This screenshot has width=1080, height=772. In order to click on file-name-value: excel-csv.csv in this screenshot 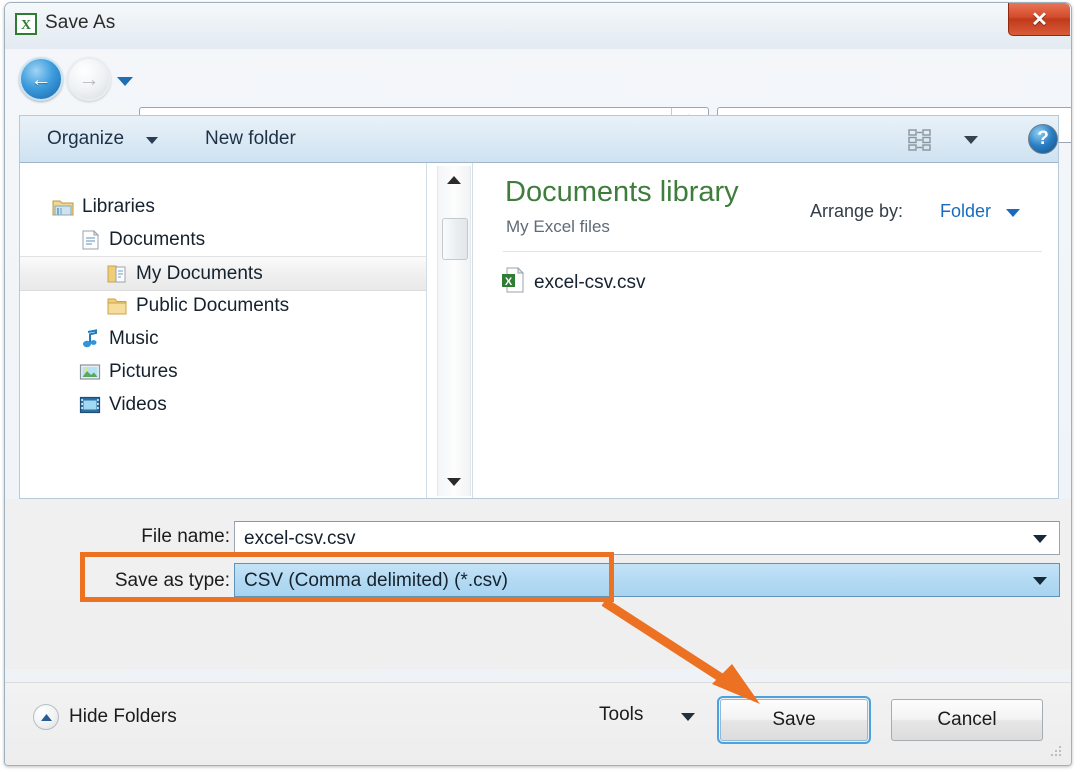, I will do `click(300, 538)`.